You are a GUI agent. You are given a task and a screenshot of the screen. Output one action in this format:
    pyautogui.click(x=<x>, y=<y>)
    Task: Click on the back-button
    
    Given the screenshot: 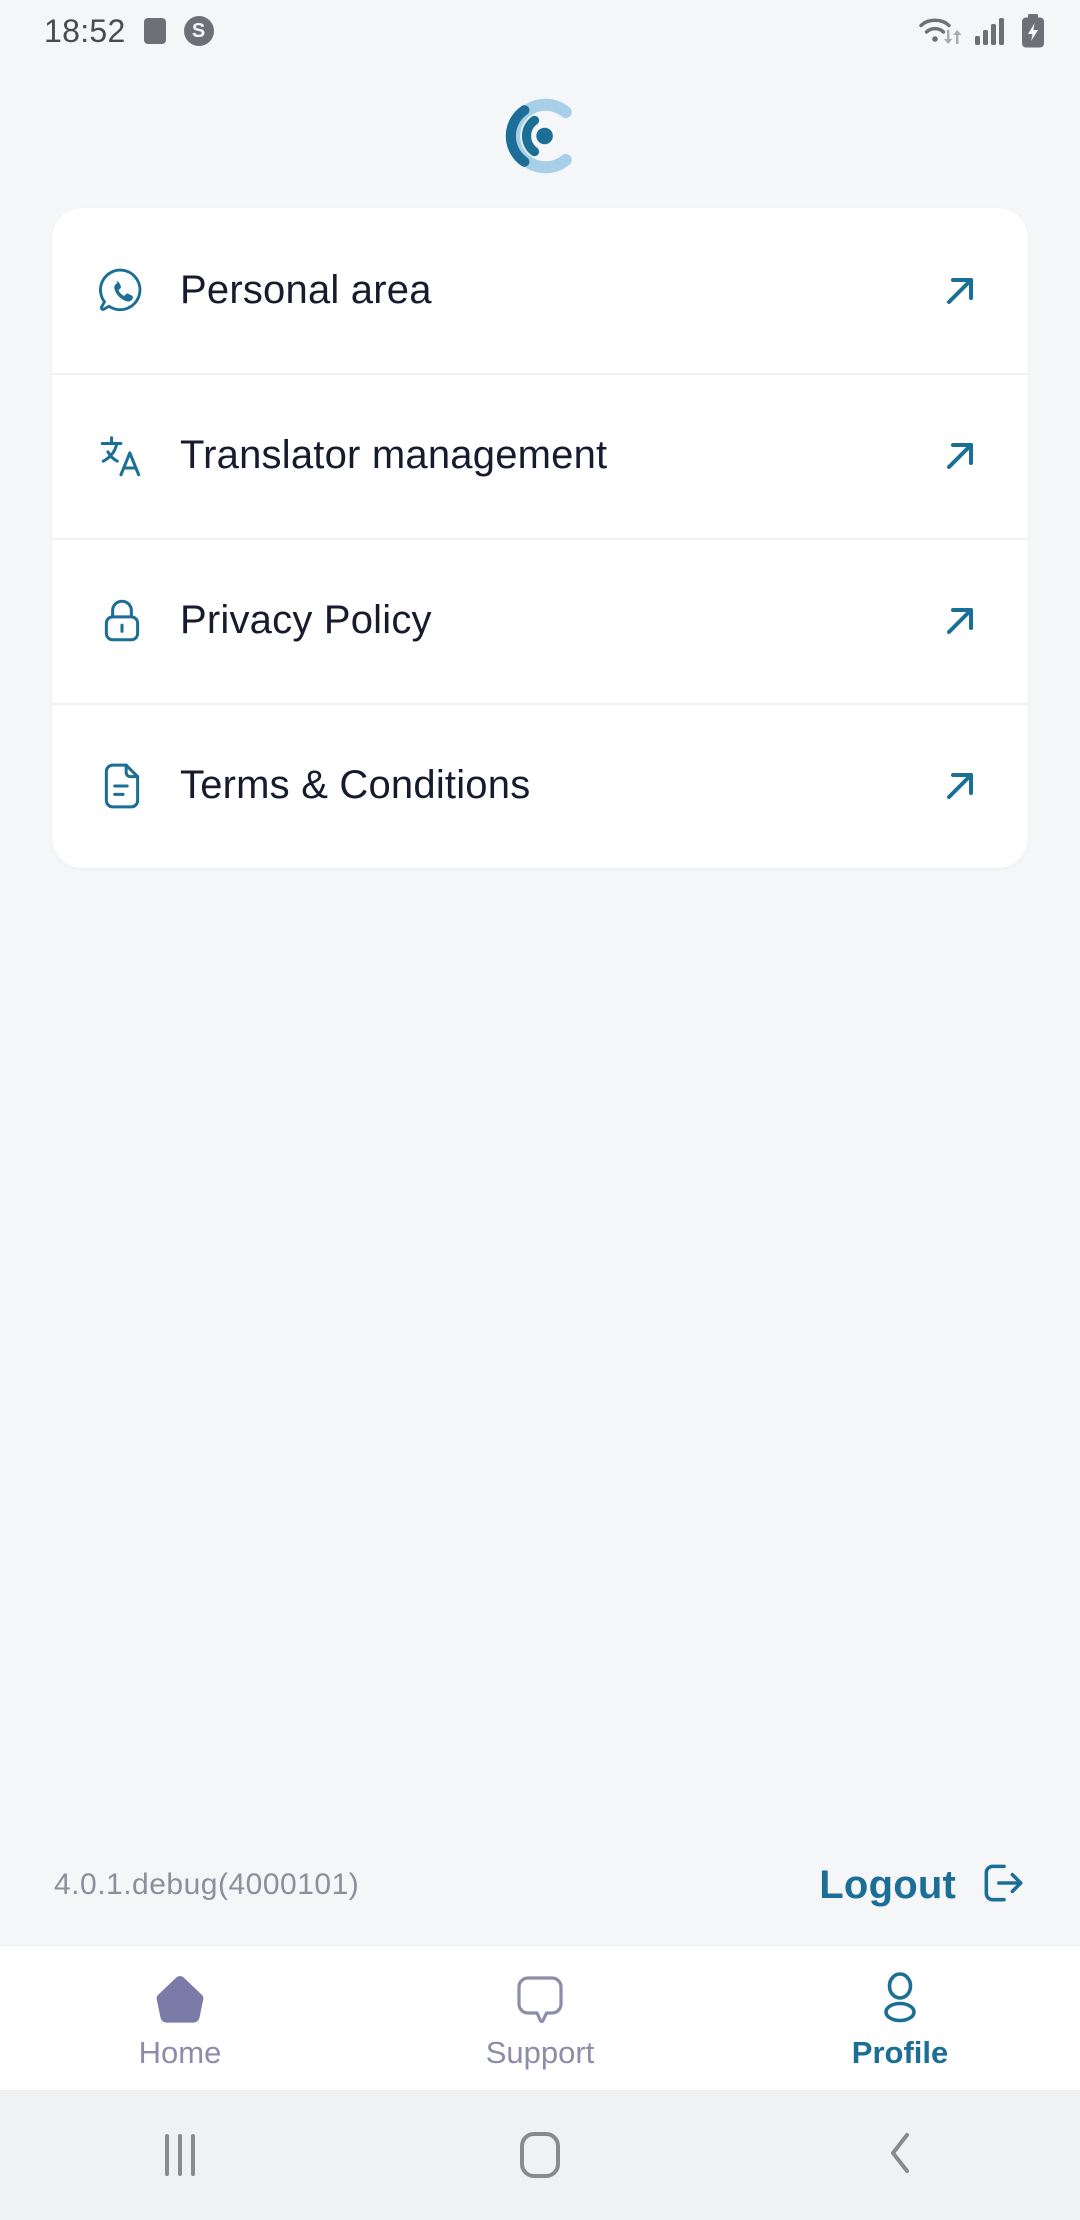 What is the action you would take?
    pyautogui.click(x=900, y=2155)
    